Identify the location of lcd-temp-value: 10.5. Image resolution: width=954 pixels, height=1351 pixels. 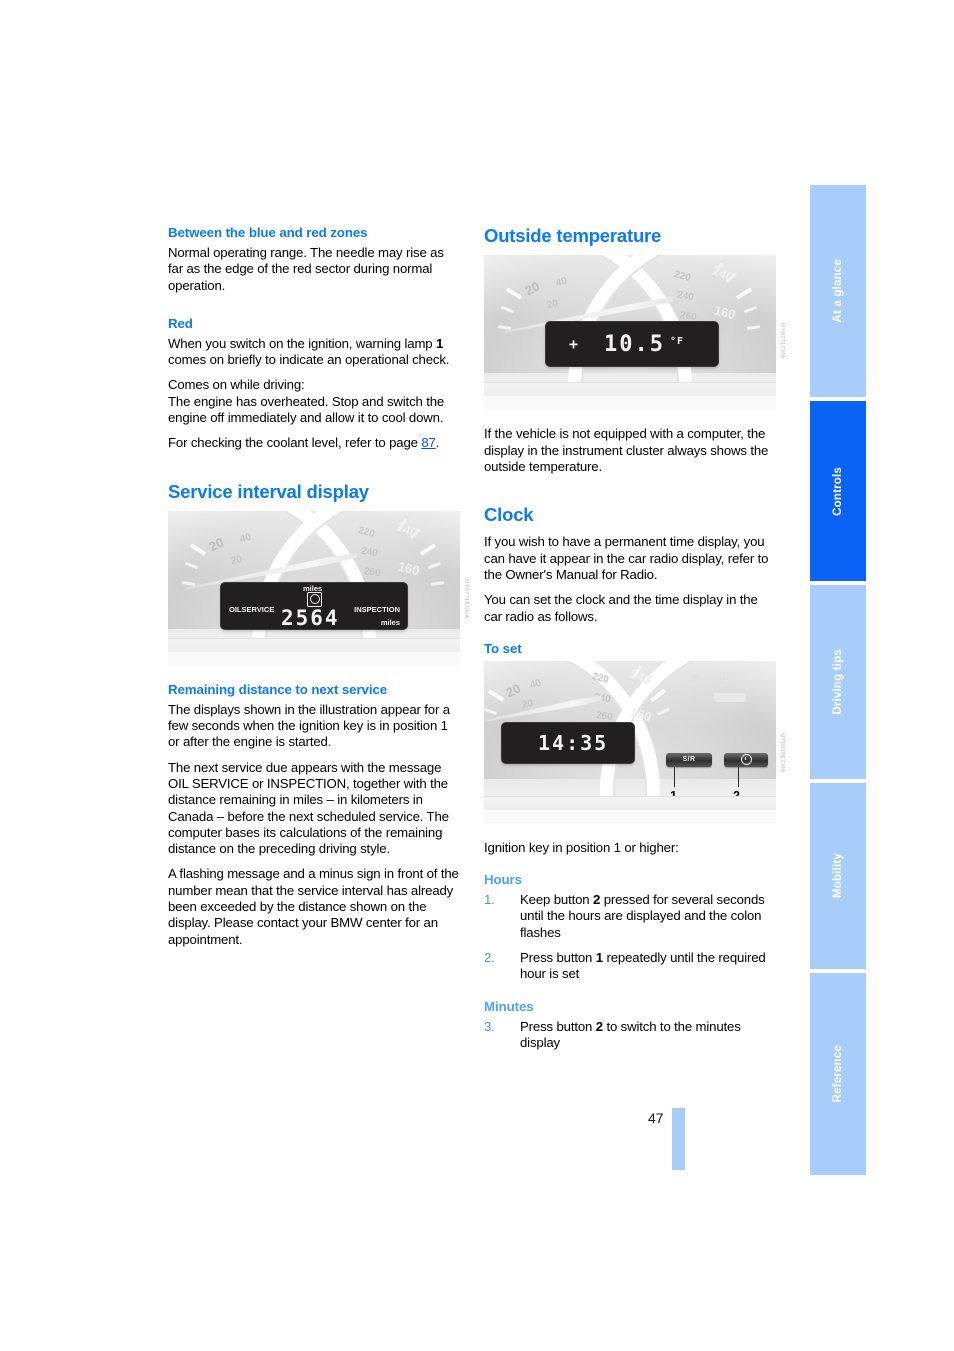
(634, 345).